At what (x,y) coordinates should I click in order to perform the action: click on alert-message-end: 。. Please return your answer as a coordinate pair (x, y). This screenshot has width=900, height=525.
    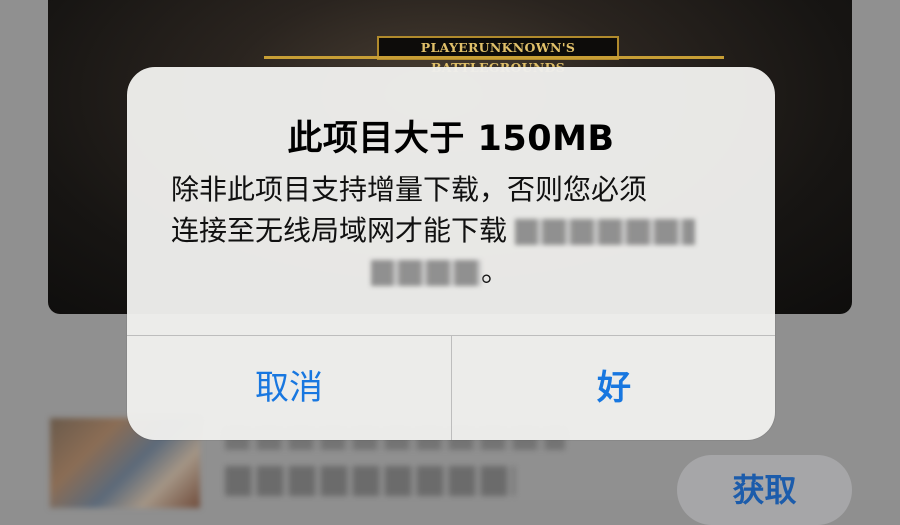
    Looking at the image, I should click on (495, 271).